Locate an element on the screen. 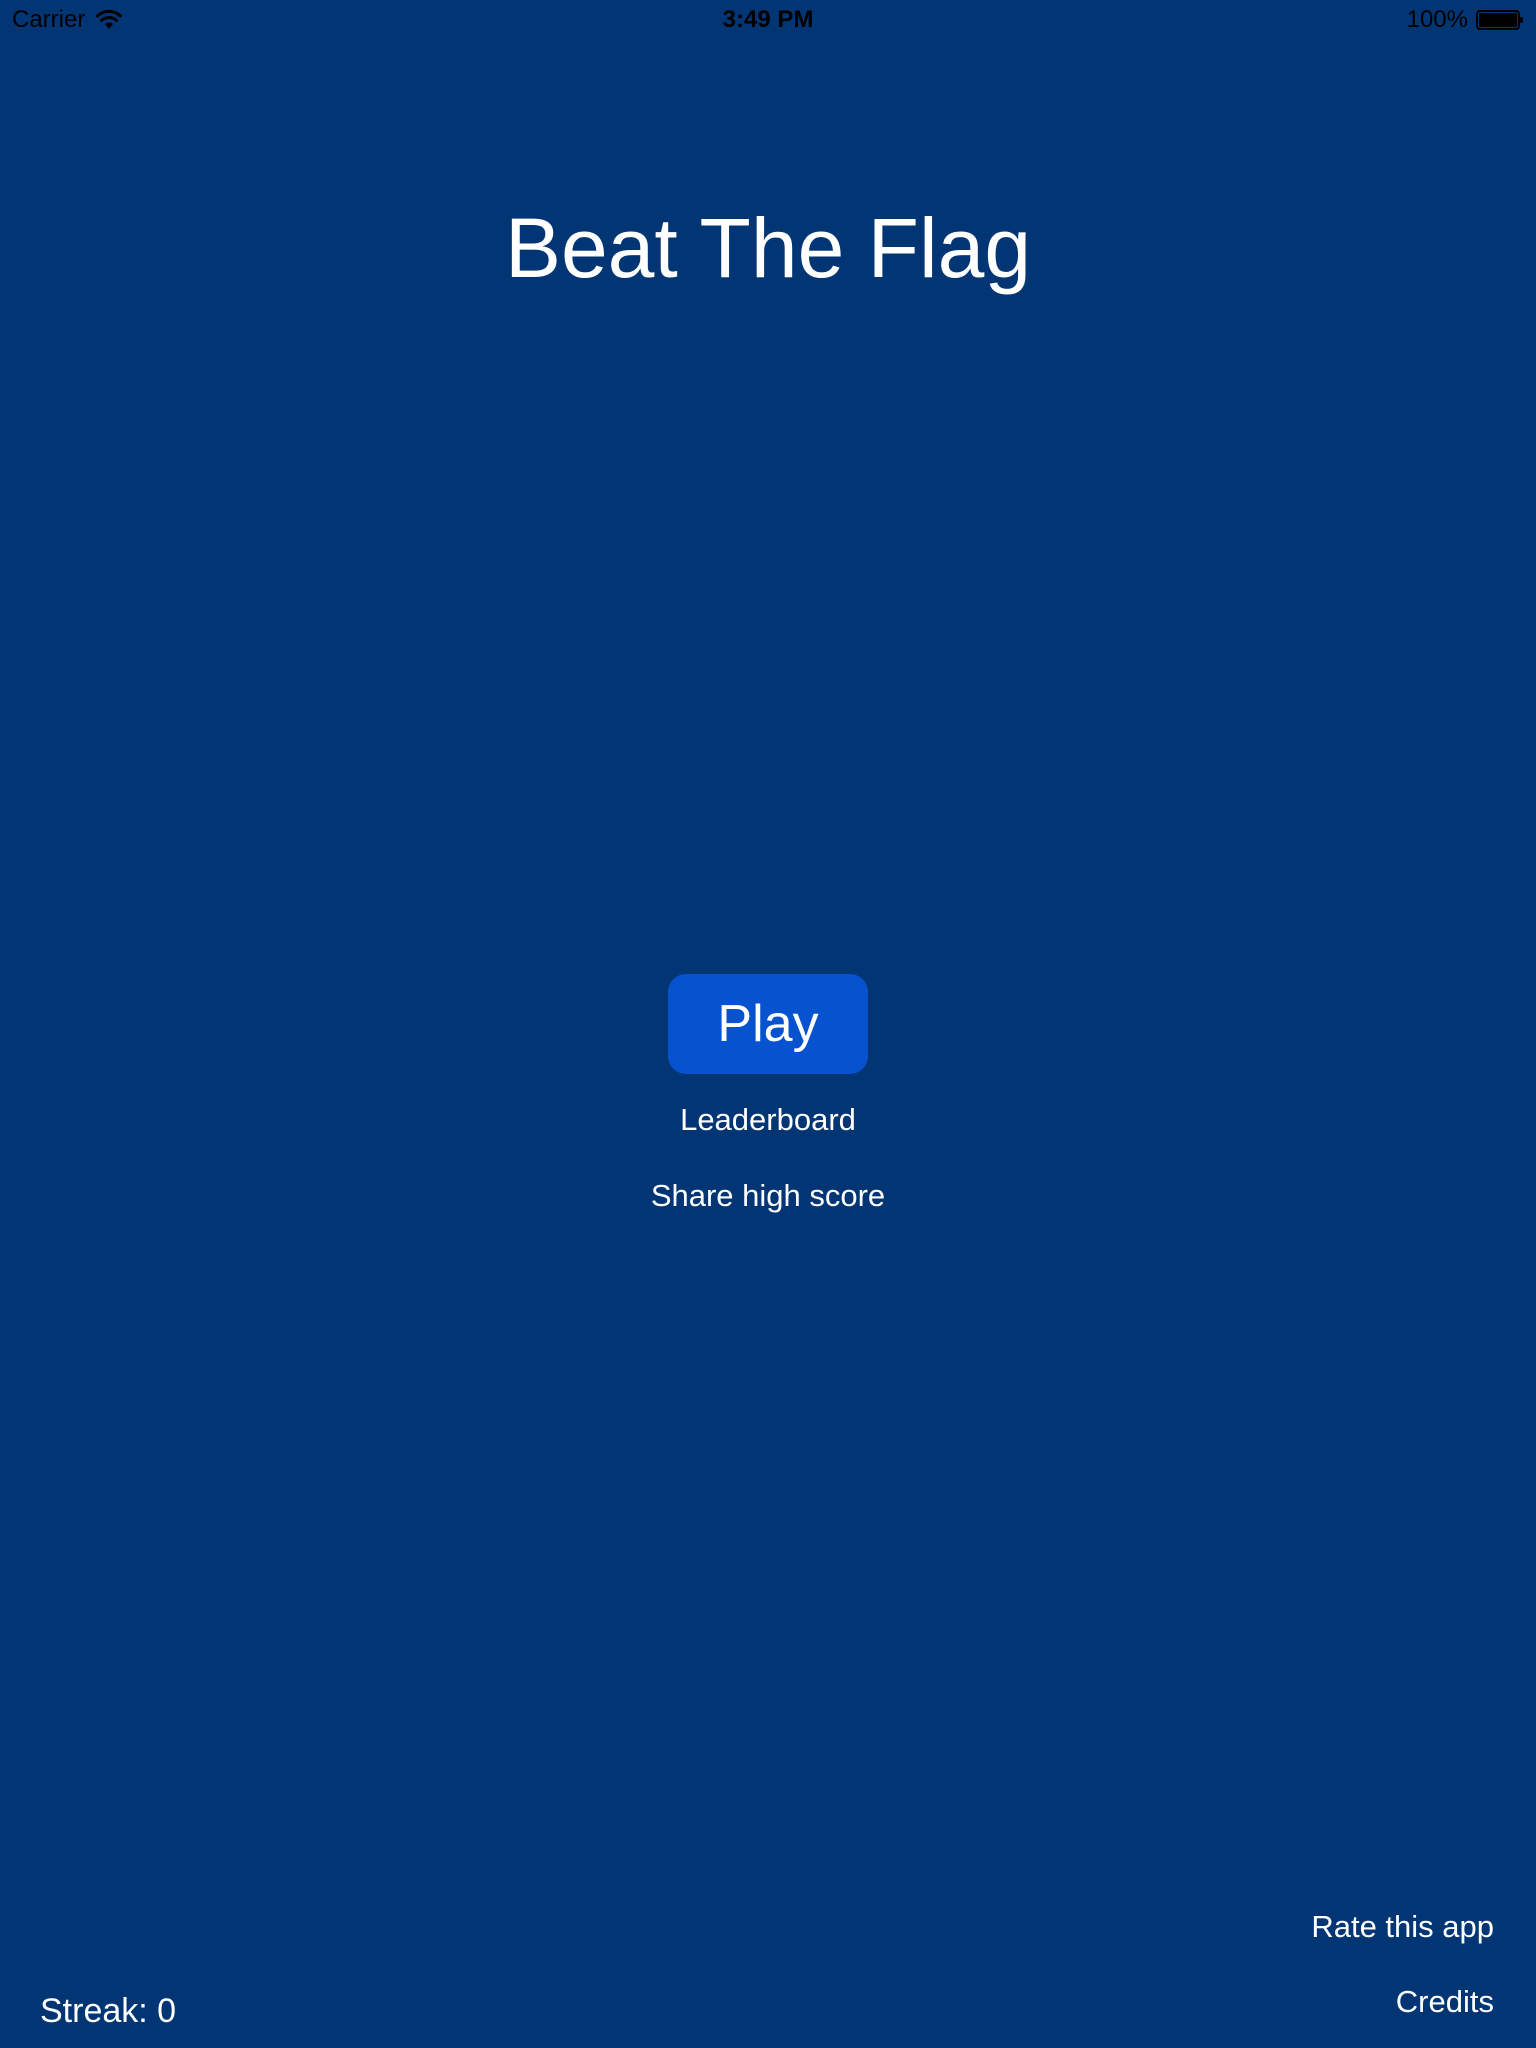 The width and height of the screenshot is (1536, 2048). battery-percent: 100% is located at coordinates (1437, 19).